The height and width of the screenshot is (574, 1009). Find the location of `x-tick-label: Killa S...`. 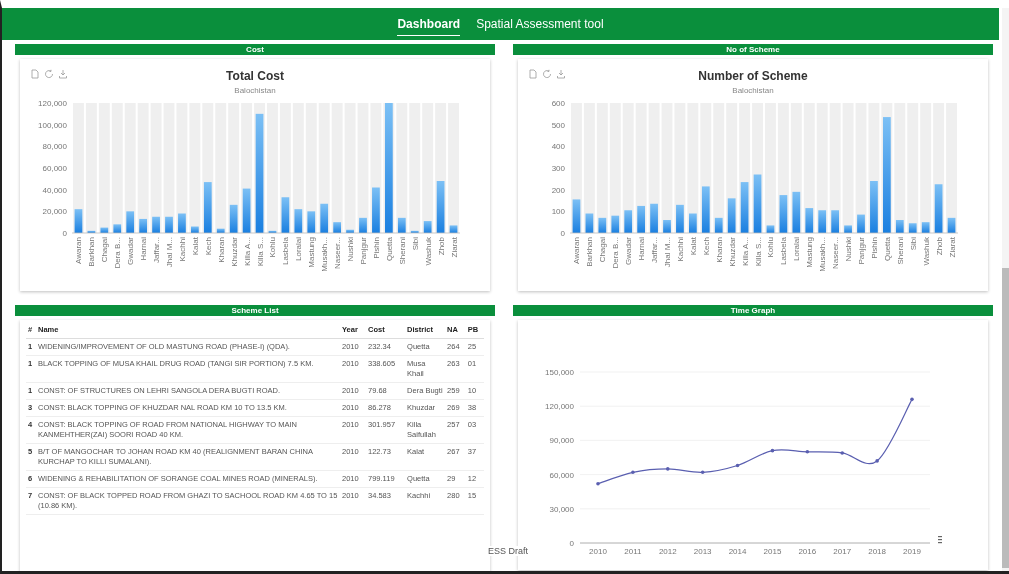

x-tick-label: Killa S... is located at coordinates (758, 252).